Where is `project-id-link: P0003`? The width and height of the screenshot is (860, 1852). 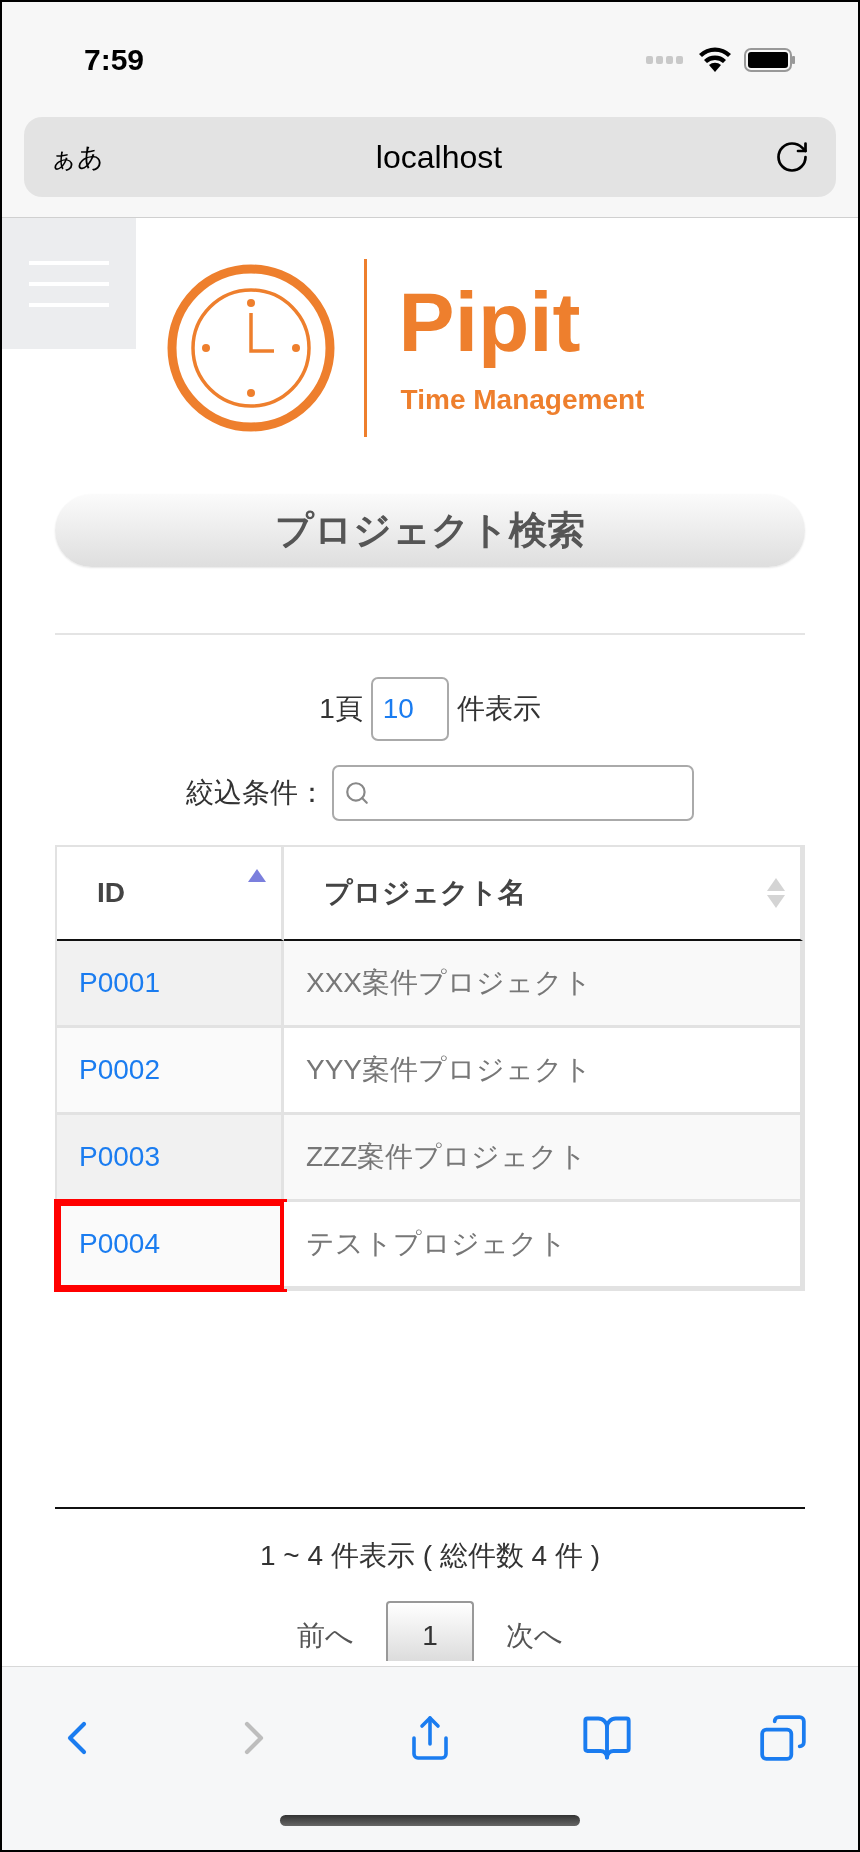 project-id-link: P0003 is located at coordinates (119, 1157).